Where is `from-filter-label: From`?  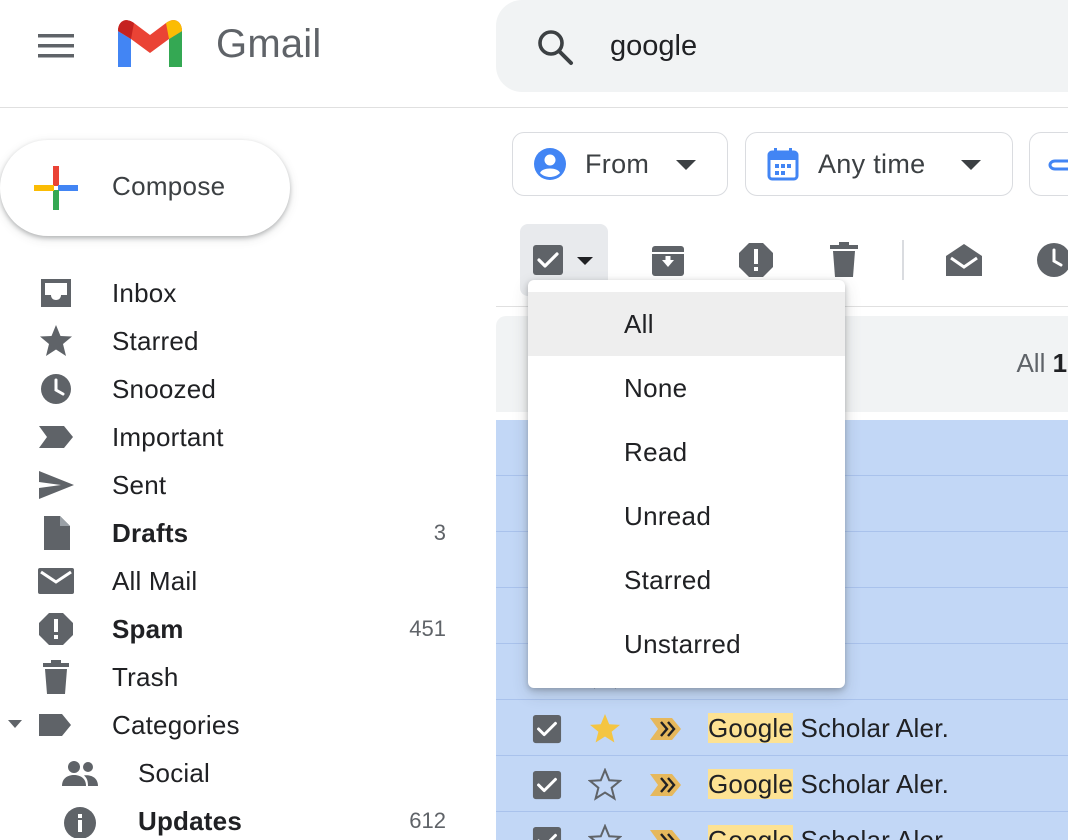 from-filter-label: From is located at coordinates (617, 164).